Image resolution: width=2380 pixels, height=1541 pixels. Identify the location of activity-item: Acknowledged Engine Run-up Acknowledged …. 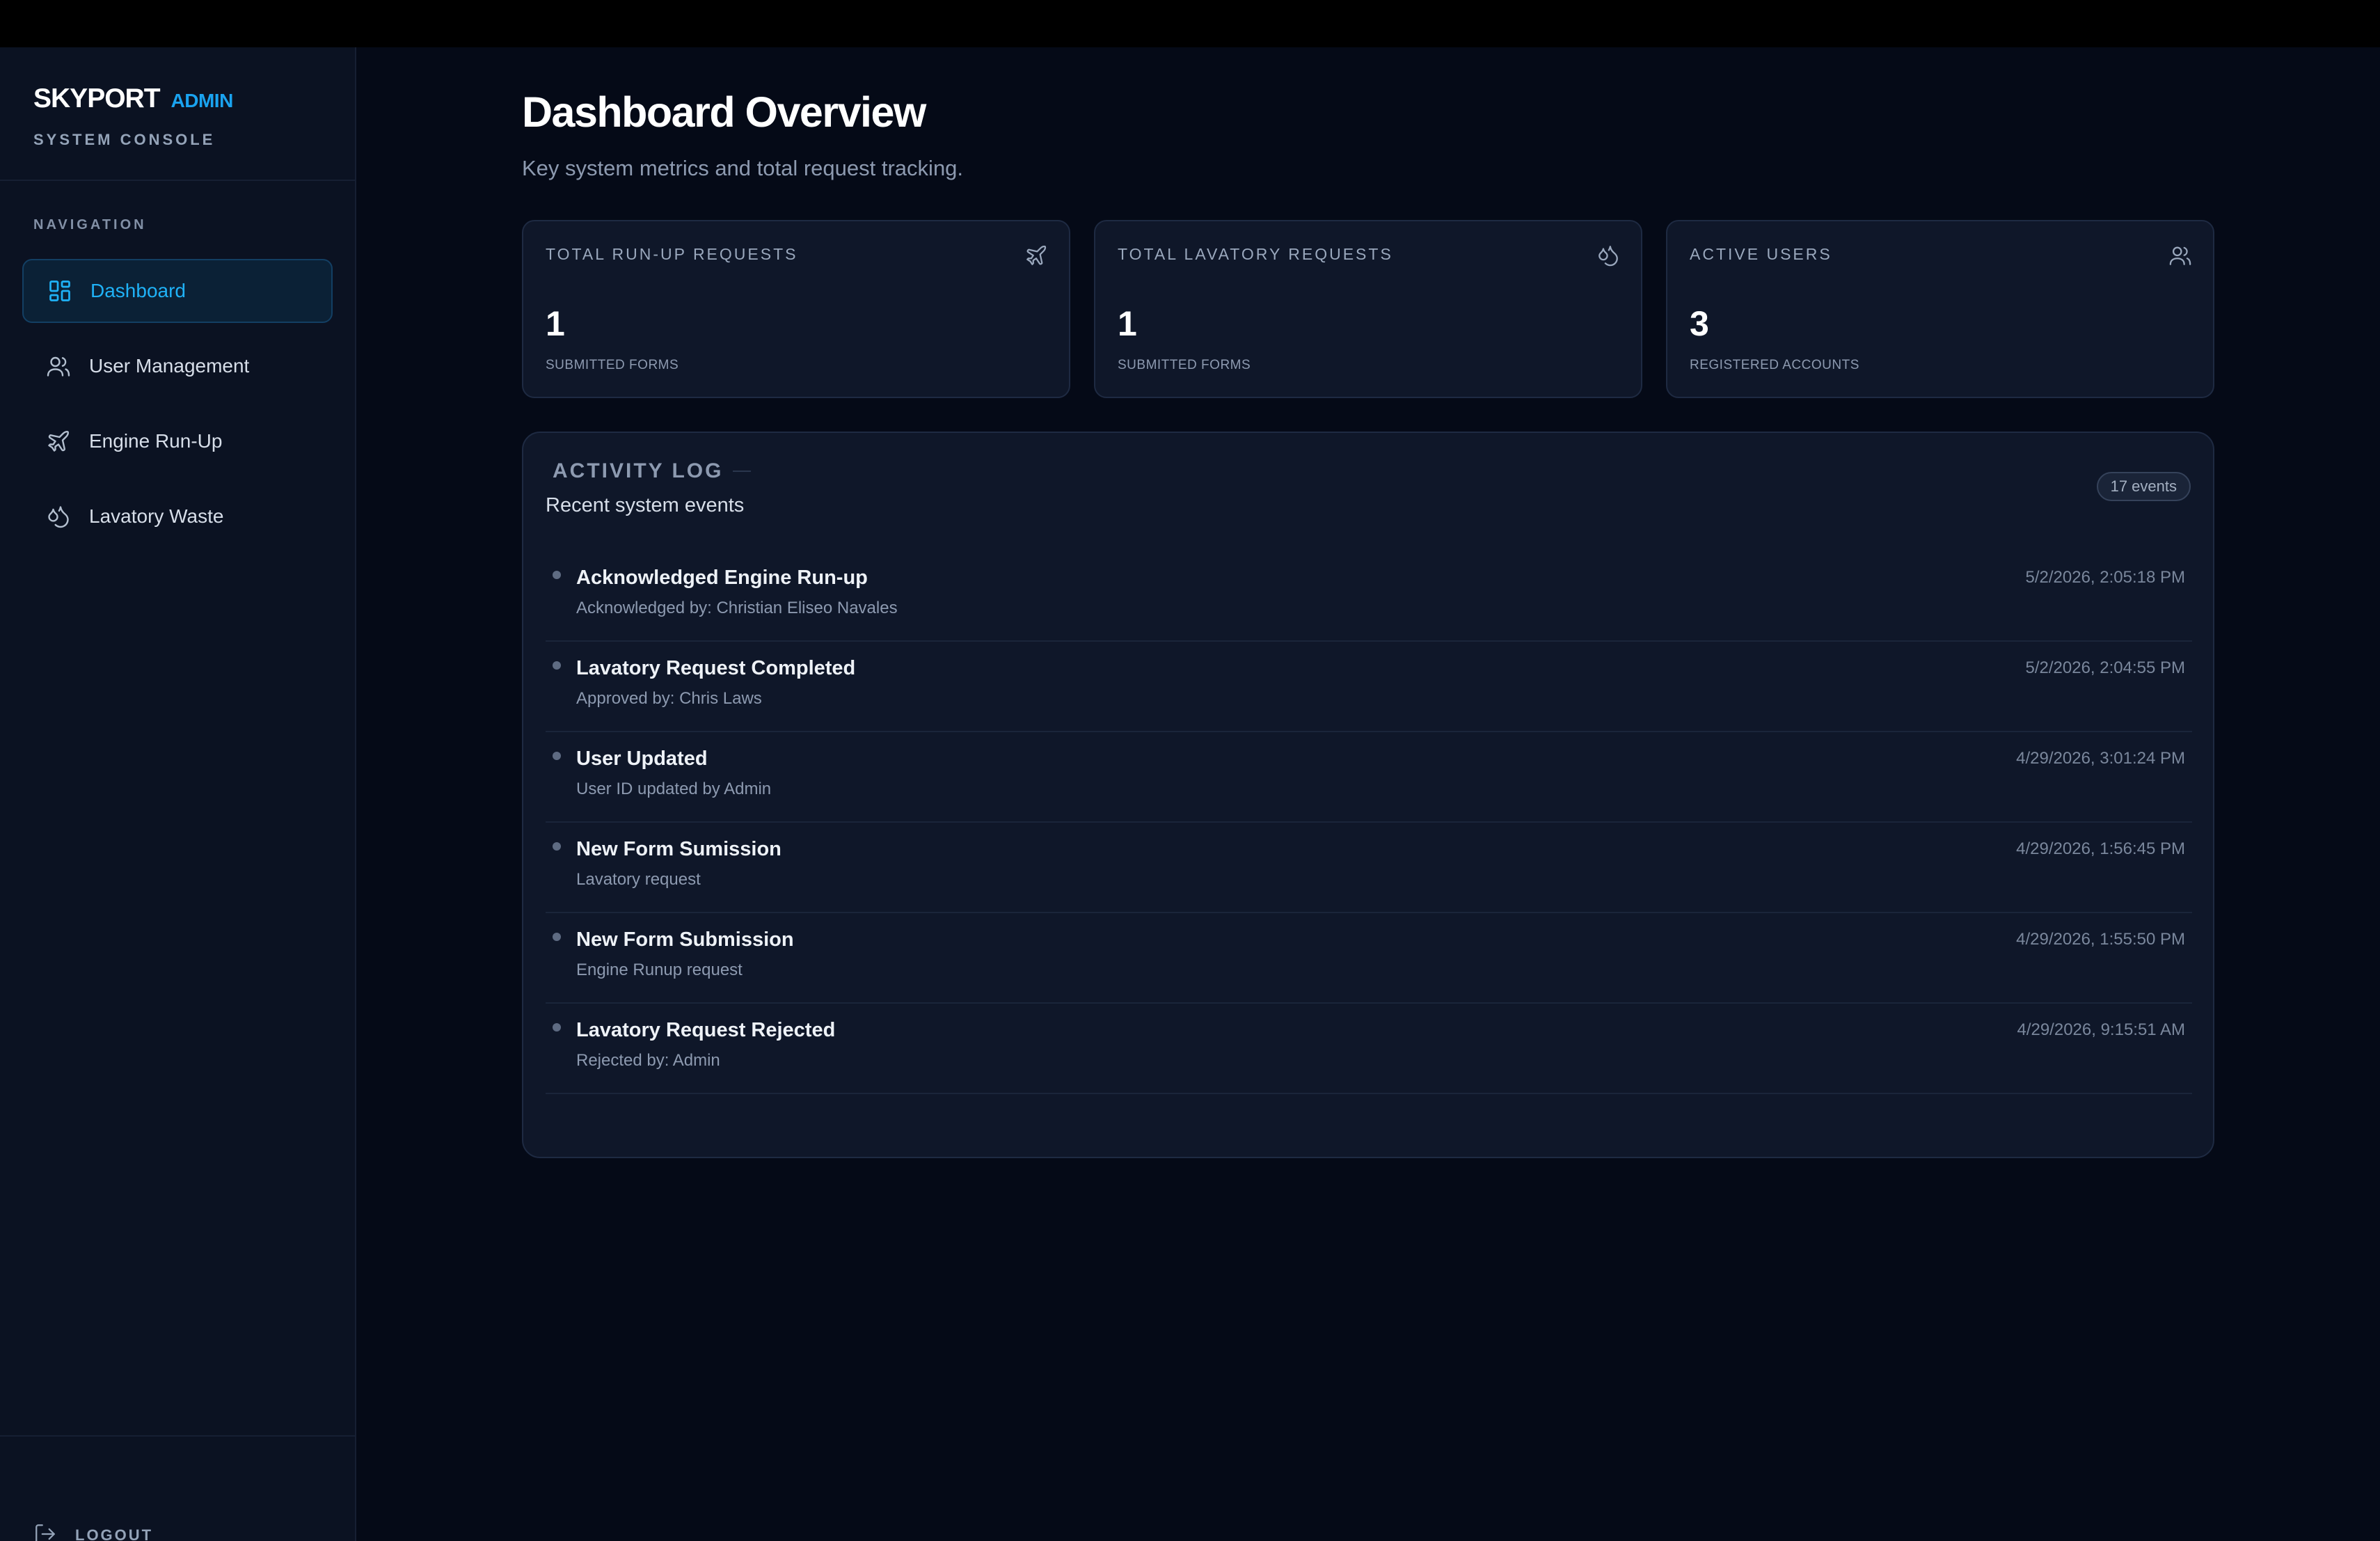
(1369, 596).